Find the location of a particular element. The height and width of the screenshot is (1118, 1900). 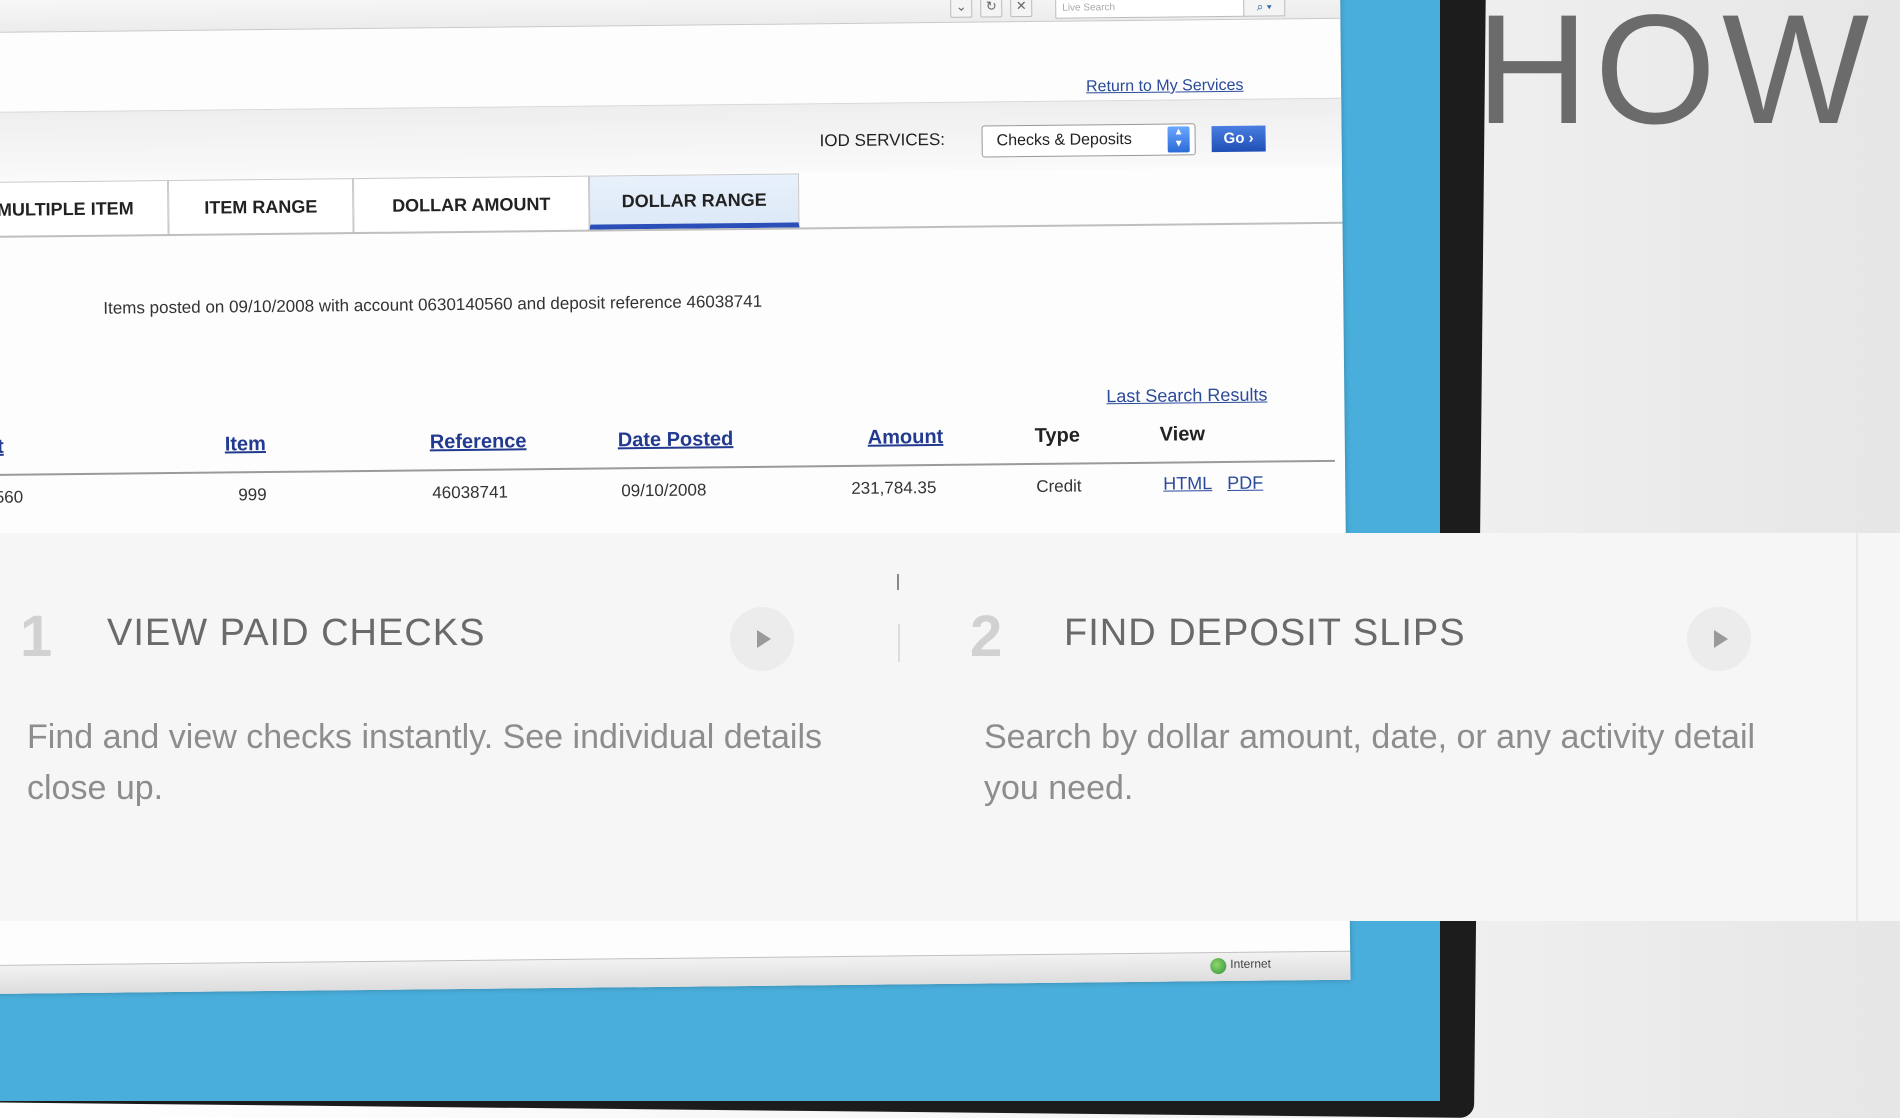

column-amount: Amount is located at coordinates (906, 438).